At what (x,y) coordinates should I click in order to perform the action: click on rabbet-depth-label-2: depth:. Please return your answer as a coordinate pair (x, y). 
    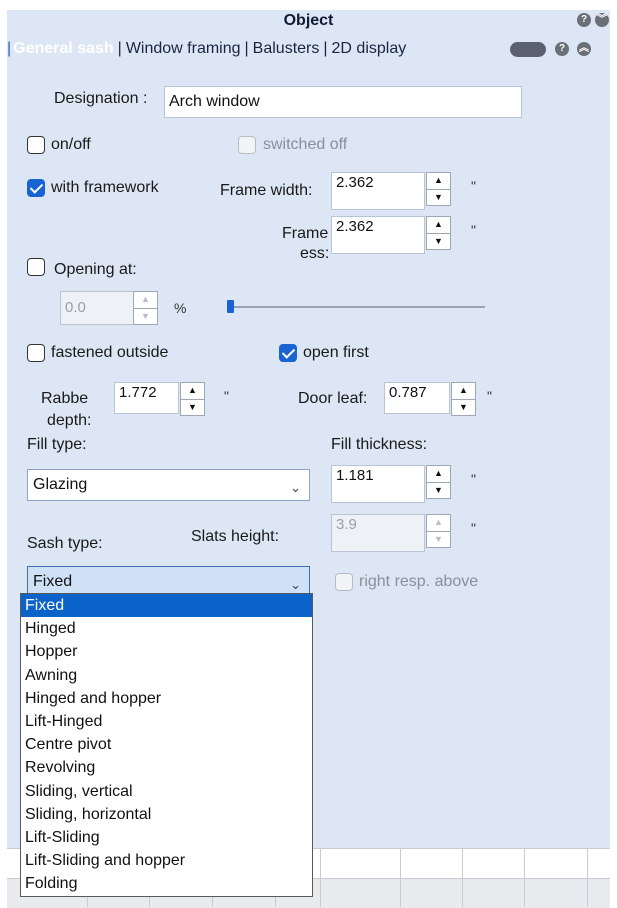
    Looking at the image, I should click on (69, 420).